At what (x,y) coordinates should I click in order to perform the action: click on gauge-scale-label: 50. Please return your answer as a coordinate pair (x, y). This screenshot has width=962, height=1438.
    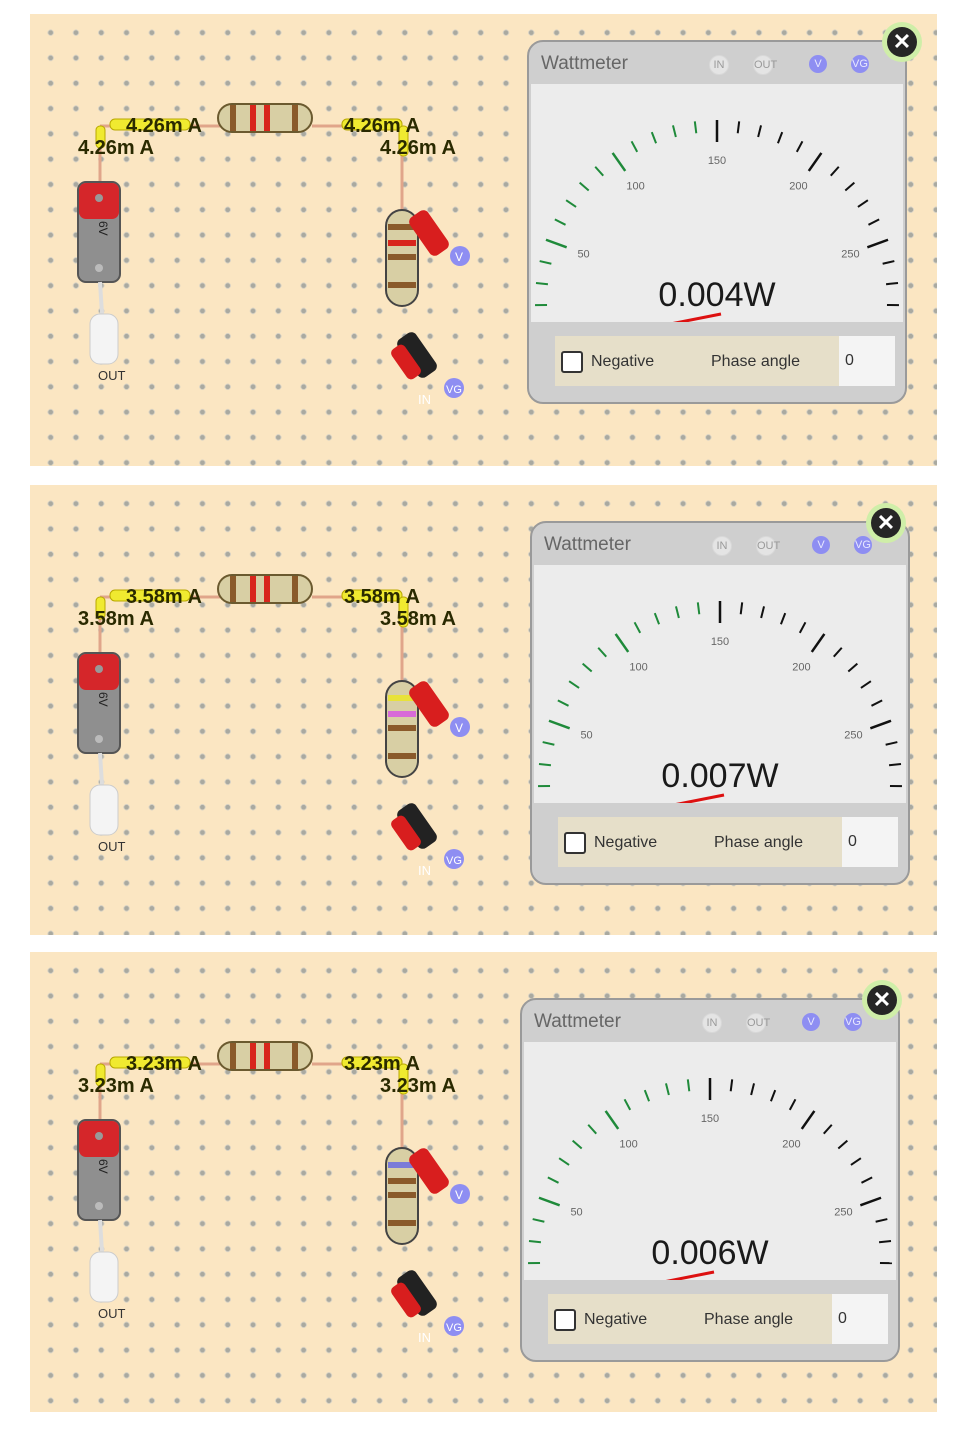
    Looking at the image, I should click on (576, 1212).